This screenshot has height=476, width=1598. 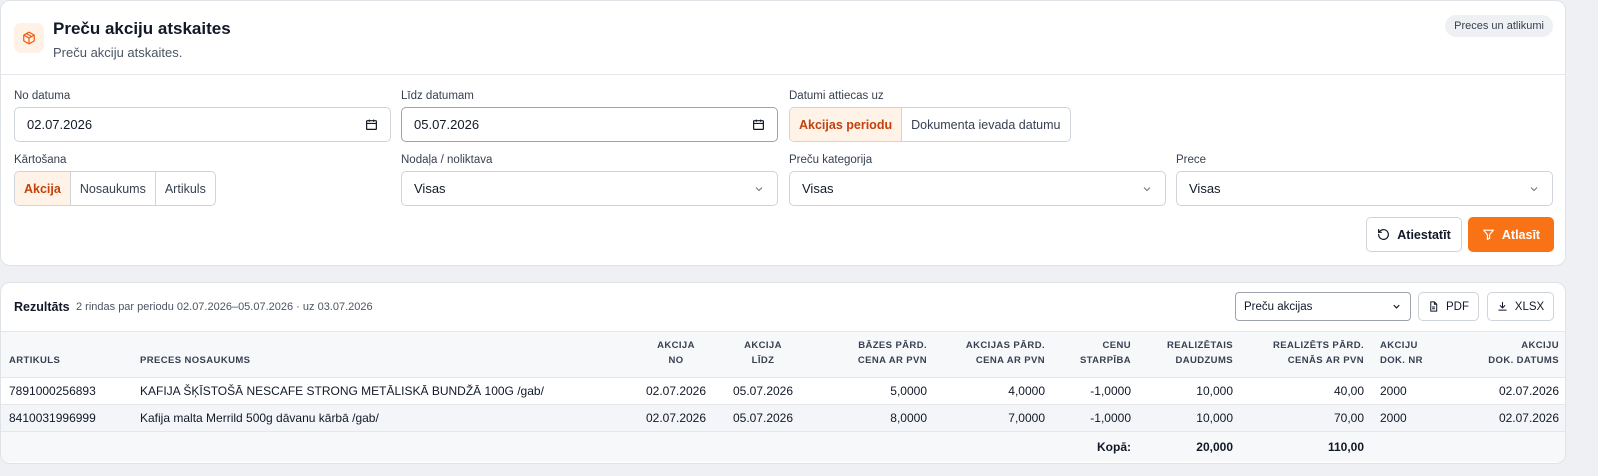 What do you see at coordinates (873, 391) in the screenshot?
I see `cell-base-price: 5,0000` at bounding box center [873, 391].